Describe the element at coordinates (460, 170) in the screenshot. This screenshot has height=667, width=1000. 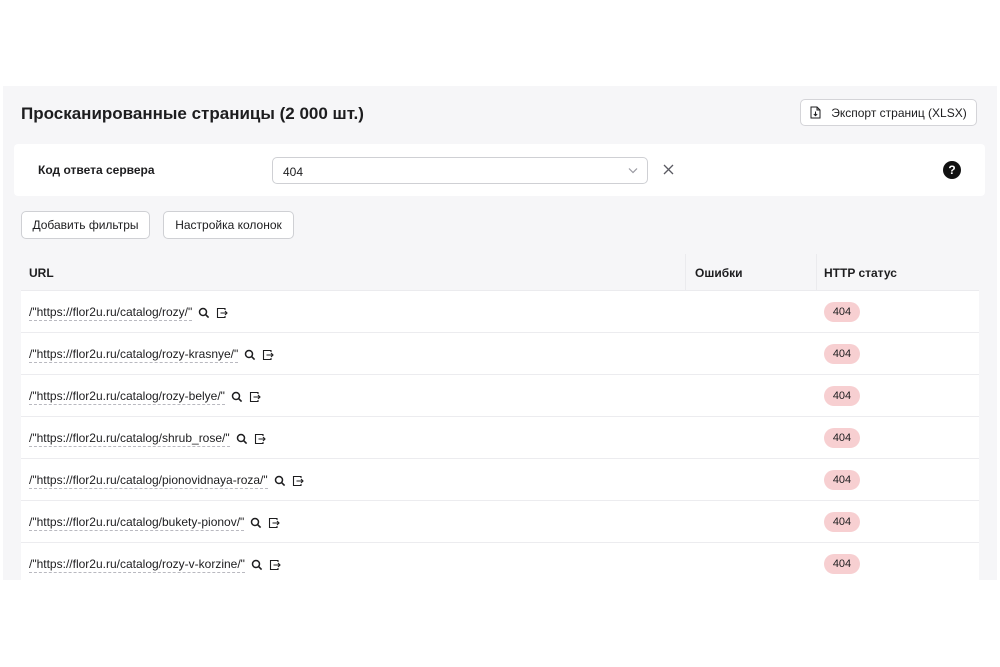
I see `status-code-select: 404` at that location.